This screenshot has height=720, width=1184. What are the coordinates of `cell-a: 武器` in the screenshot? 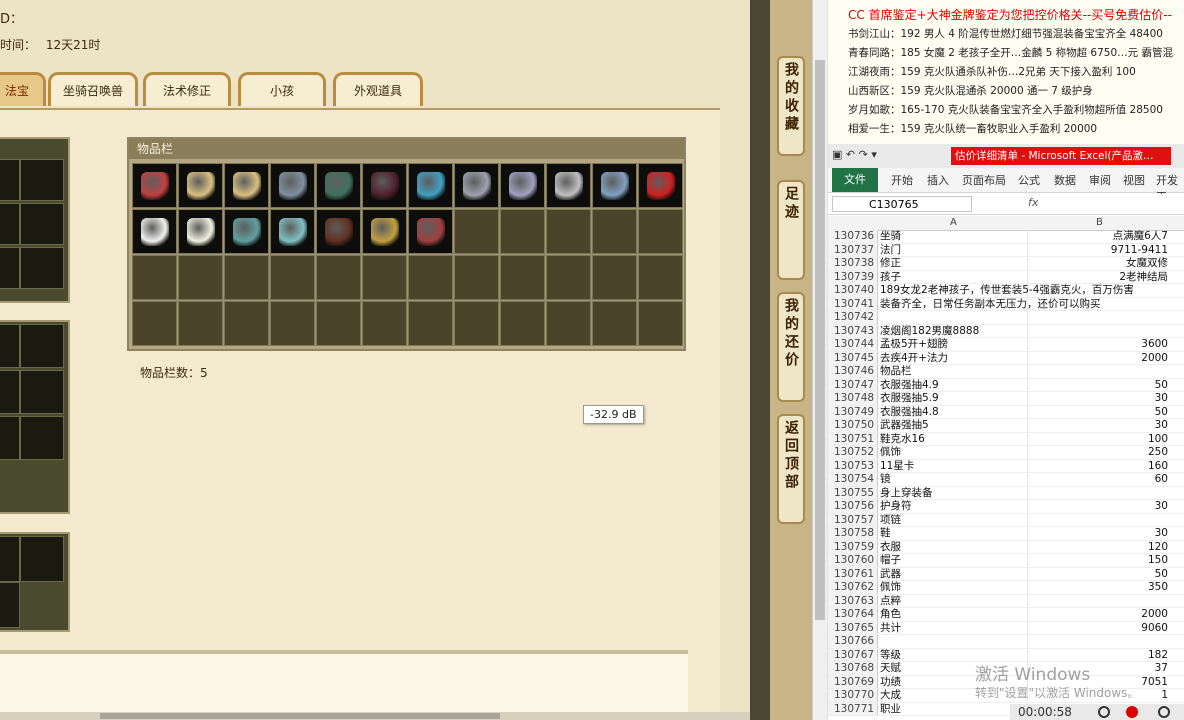 It's located at (953, 573).